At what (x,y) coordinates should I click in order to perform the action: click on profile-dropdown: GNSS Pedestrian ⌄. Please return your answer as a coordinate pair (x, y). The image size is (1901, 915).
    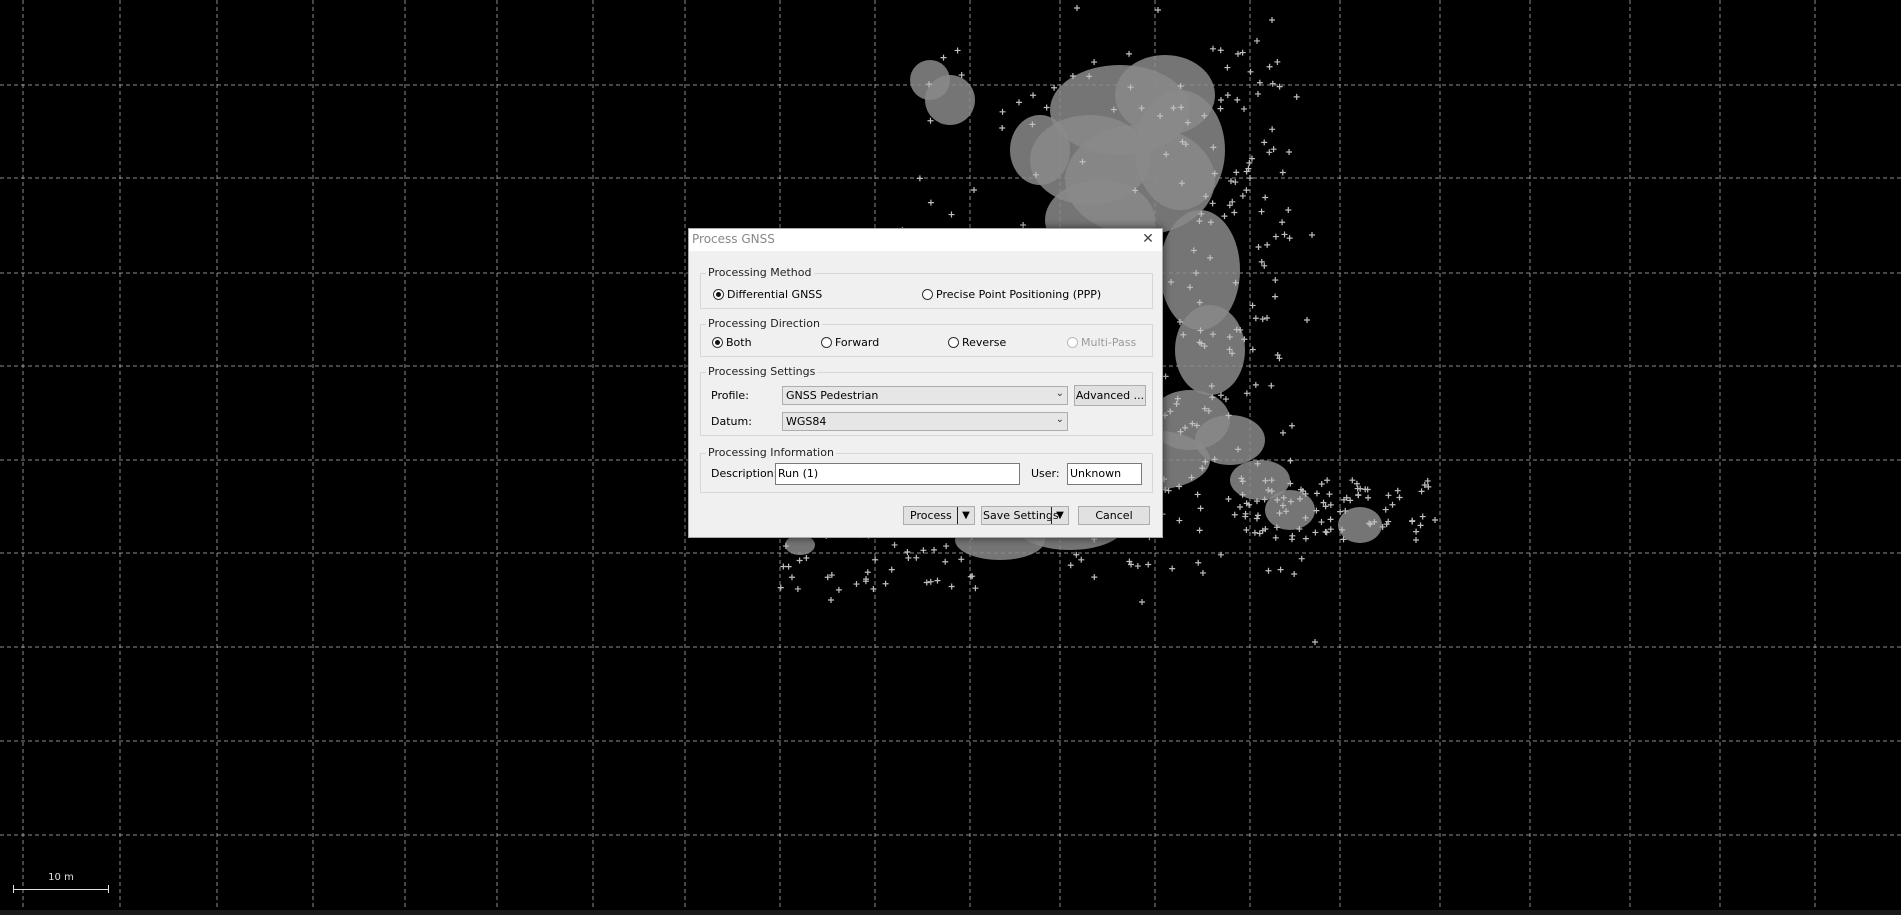
    Looking at the image, I should click on (925, 395).